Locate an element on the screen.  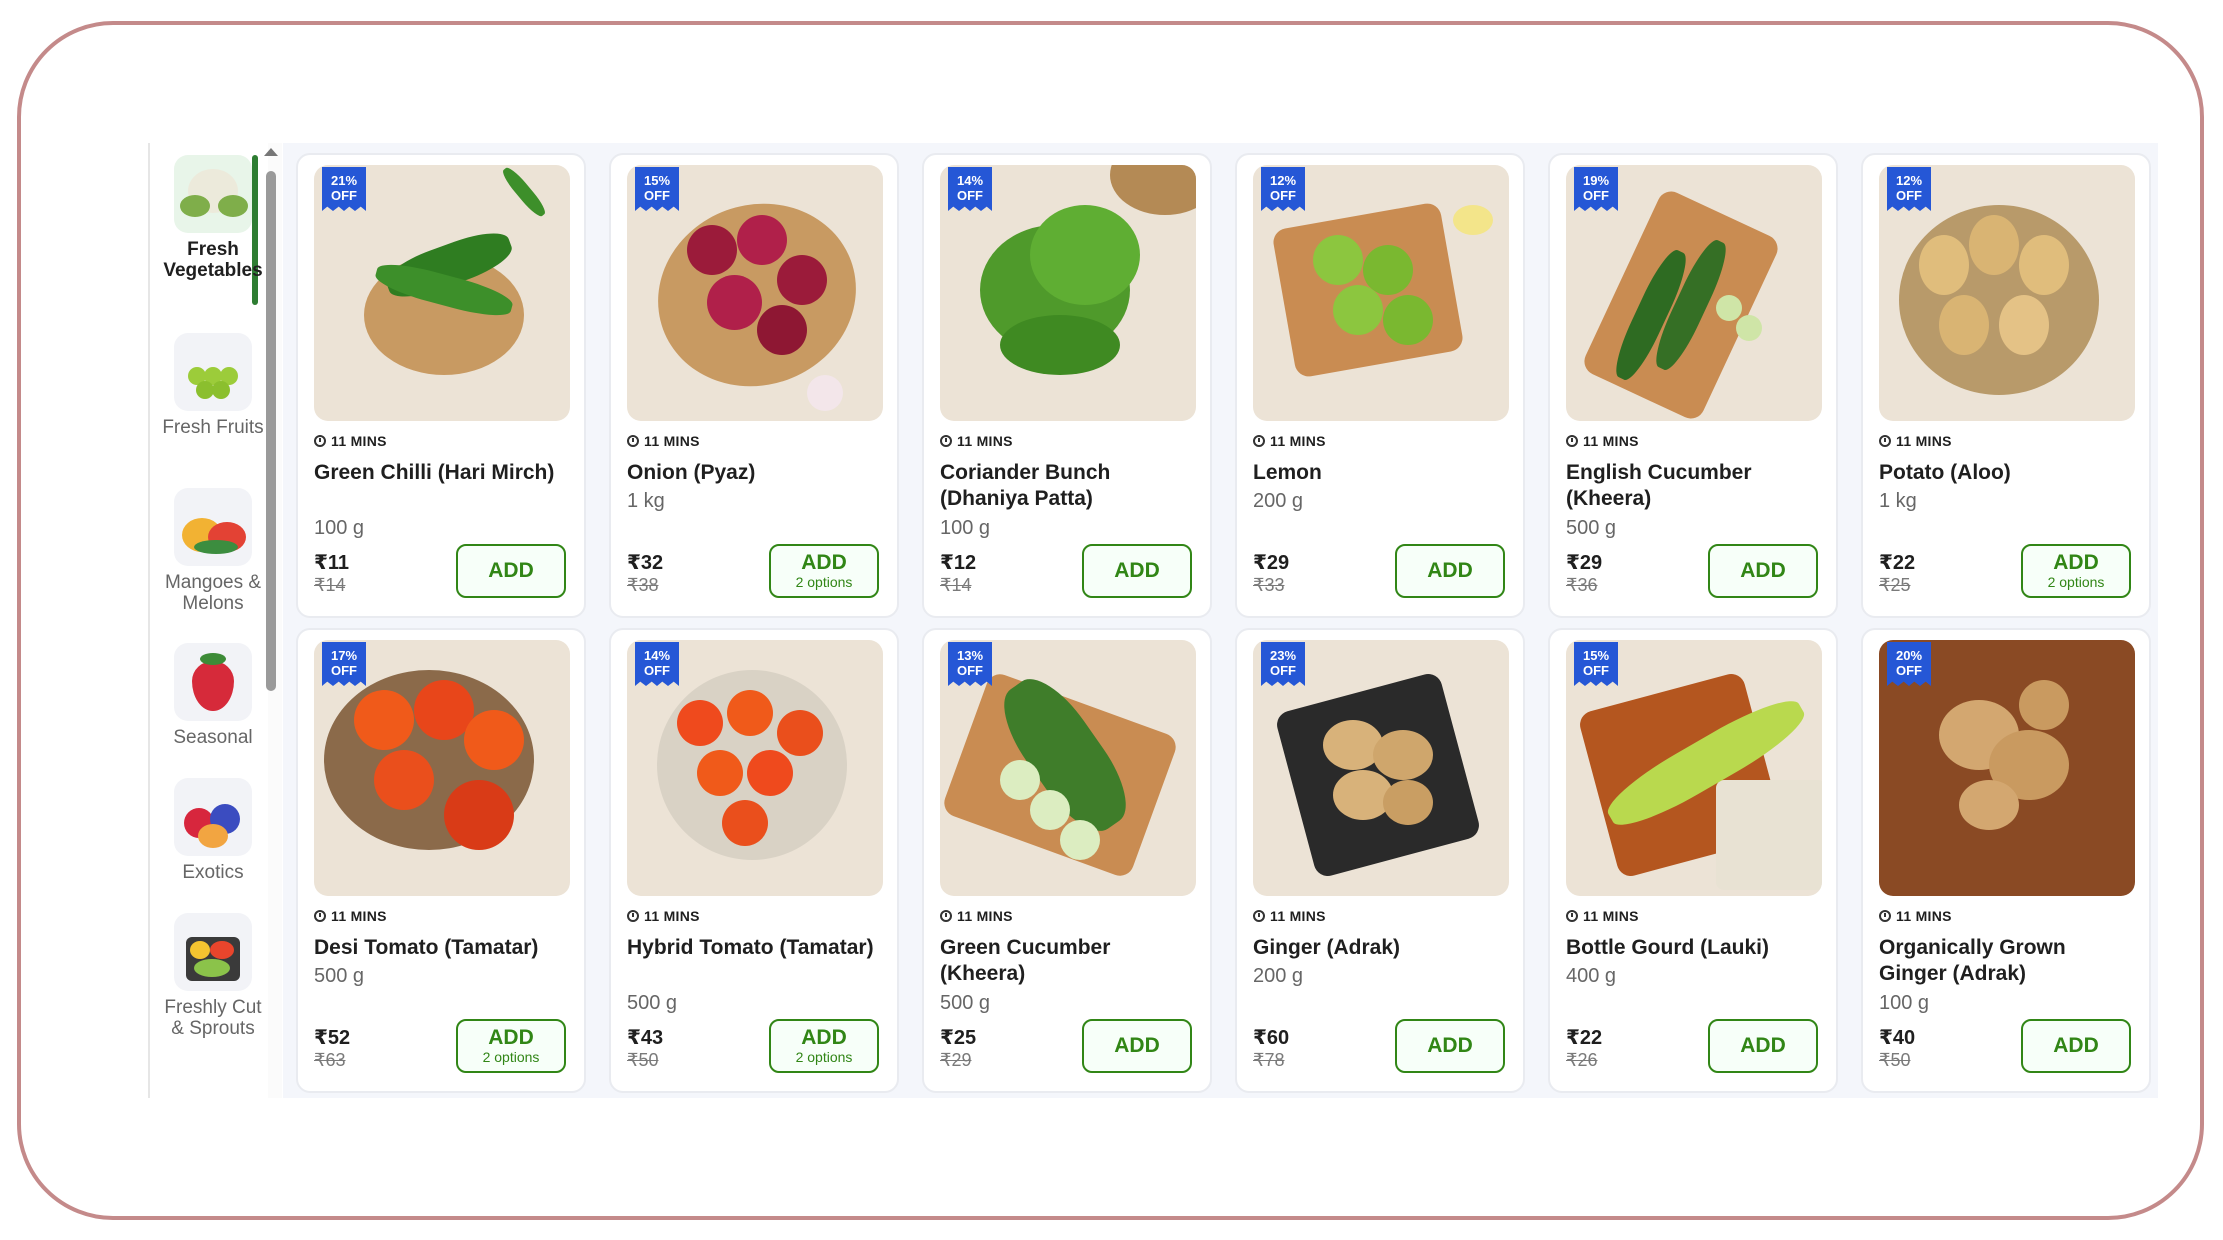
discount-badge: 20% OFF is located at coordinates (1909, 664).